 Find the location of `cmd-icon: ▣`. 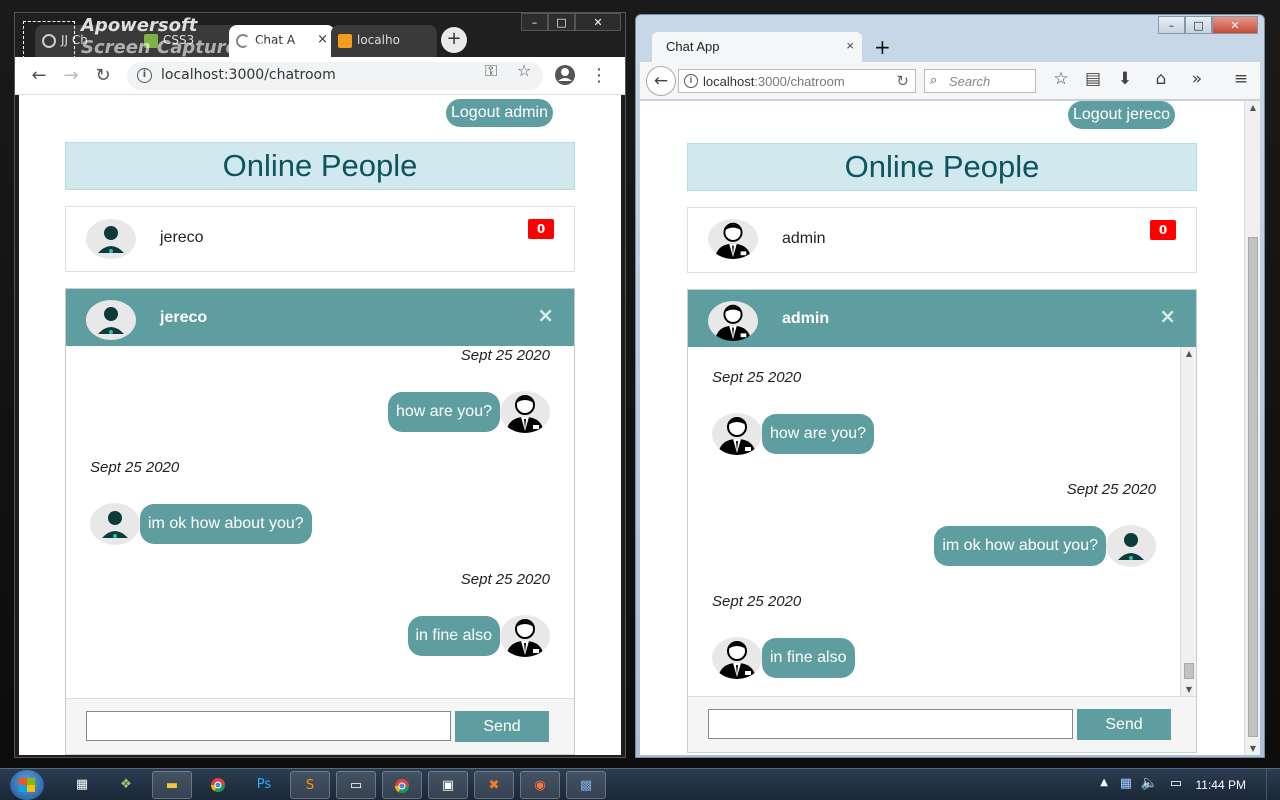

cmd-icon: ▣ is located at coordinates (448, 785).